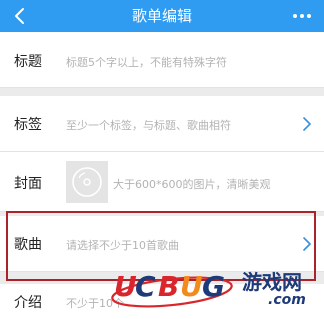 The height and width of the screenshot is (319, 324). What do you see at coordinates (287, 300) in the screenshot?
I see `watermark-site-domain: .com` at bounding box center [287, 300].